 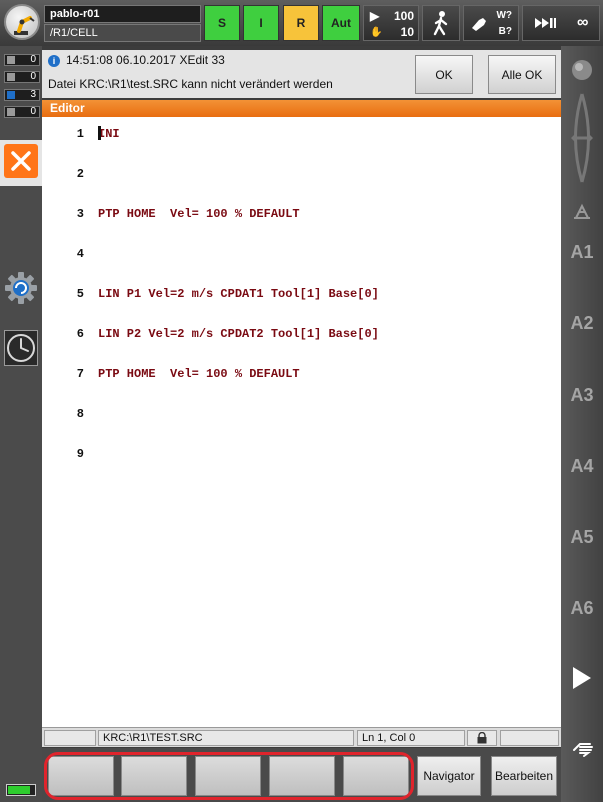 I want to click on tool-icon, so click(x=479, y=24).